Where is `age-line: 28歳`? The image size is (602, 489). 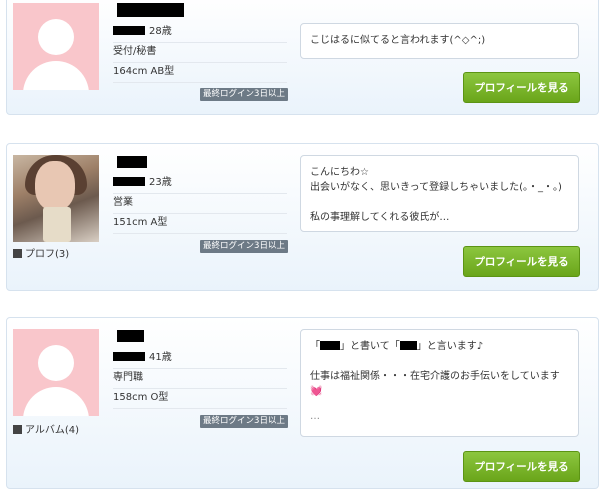 age-line: 28歳 is located at coordinates (200, 34).